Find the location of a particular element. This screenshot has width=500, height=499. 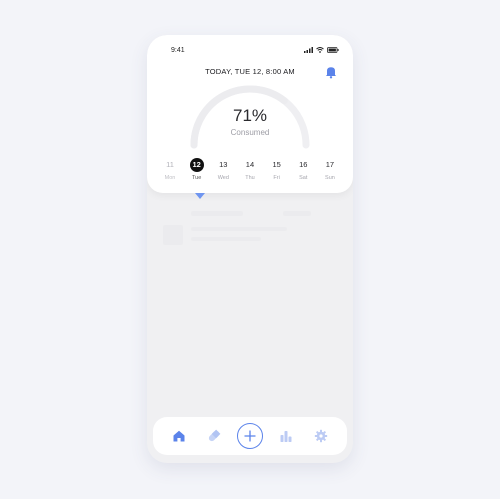

header-date: TODAY, TUE 12, 8:00 AM is located at coordinates (250, 71).